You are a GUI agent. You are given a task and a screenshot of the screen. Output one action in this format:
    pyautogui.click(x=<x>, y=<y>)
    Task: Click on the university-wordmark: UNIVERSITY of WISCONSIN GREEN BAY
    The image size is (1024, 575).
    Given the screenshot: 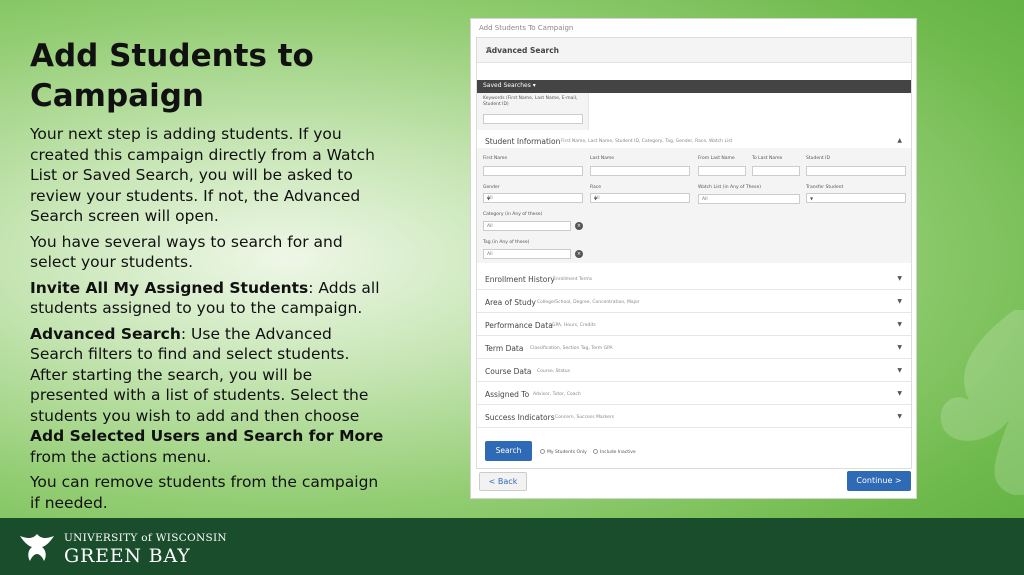 What is the action you would take?
    pyautogui.click(x=145, y=549)
    